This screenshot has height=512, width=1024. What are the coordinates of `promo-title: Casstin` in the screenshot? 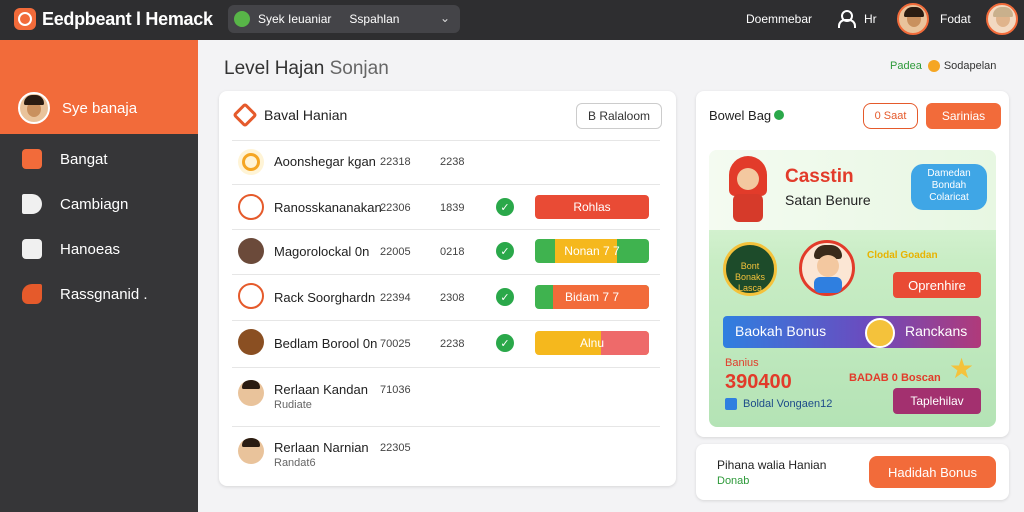 It's located at (819, 176).